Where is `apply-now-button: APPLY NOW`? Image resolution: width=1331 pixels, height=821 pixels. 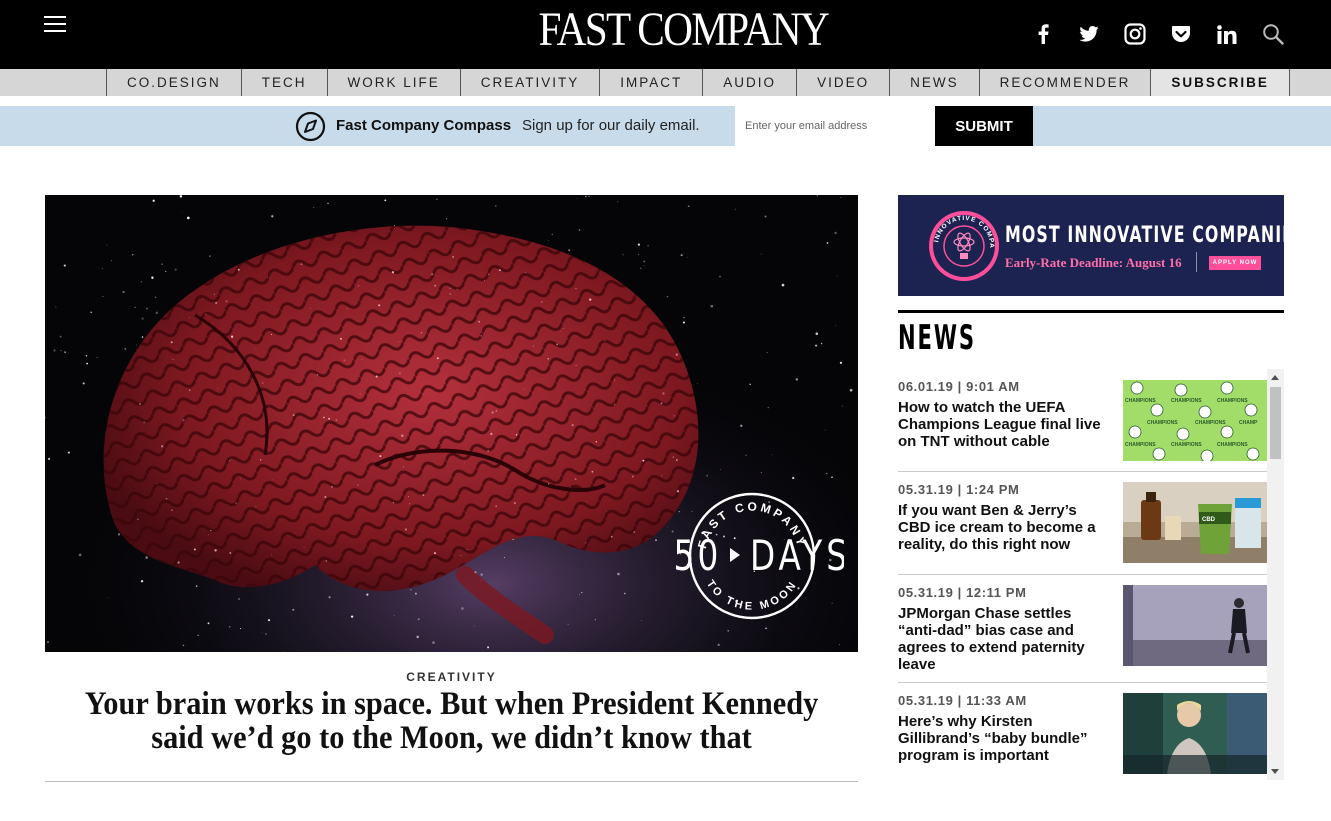
apply-now-button: APPLY NOW is located at coordinates (1235, 263).